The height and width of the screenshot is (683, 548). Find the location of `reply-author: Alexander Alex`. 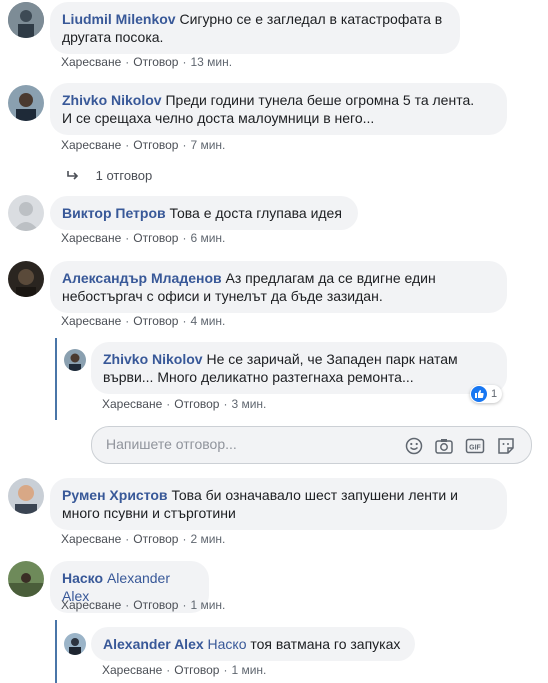

reply-author: Alexander Alex is located at coordinates (153, 644).